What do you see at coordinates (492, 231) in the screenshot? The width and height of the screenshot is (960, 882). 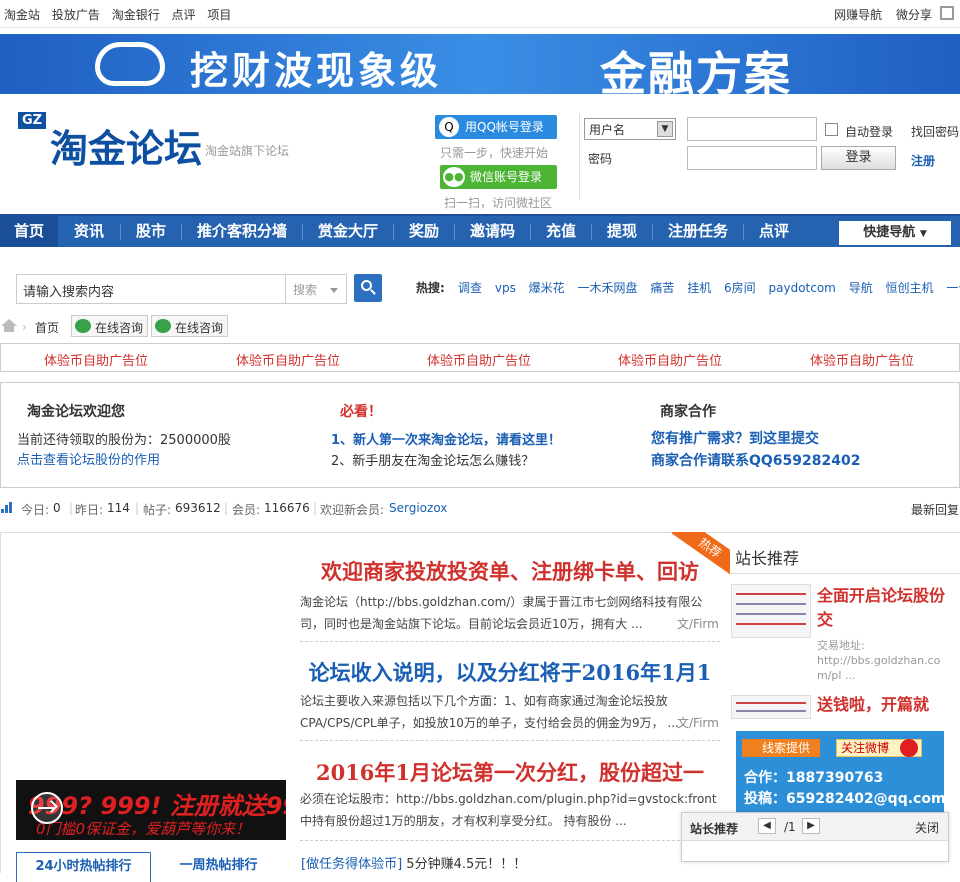 I see `nav-invite-code: 邀请码` at bounding box center [492, 231].